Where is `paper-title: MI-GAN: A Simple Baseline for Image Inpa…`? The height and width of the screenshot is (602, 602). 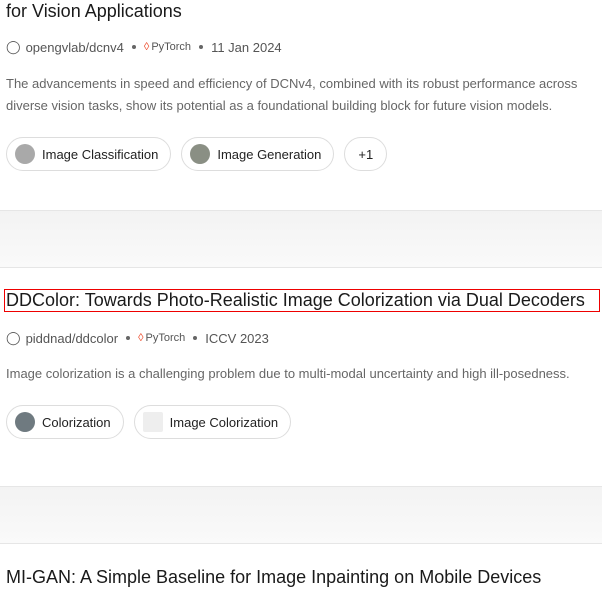
paper-title: MI-GAN: A Simple Baseline for Image Inpa… is located at coordinates (273, 577).